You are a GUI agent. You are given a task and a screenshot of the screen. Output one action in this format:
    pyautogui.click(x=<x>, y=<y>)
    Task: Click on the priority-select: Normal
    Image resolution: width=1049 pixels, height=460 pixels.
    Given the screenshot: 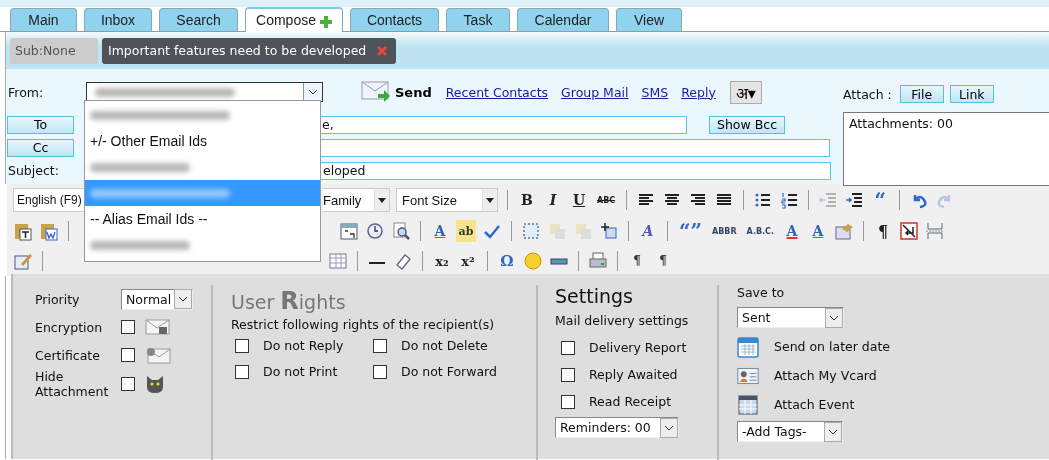 What is the action you would take?
    pyautogui.click(x=157, y=299)
    